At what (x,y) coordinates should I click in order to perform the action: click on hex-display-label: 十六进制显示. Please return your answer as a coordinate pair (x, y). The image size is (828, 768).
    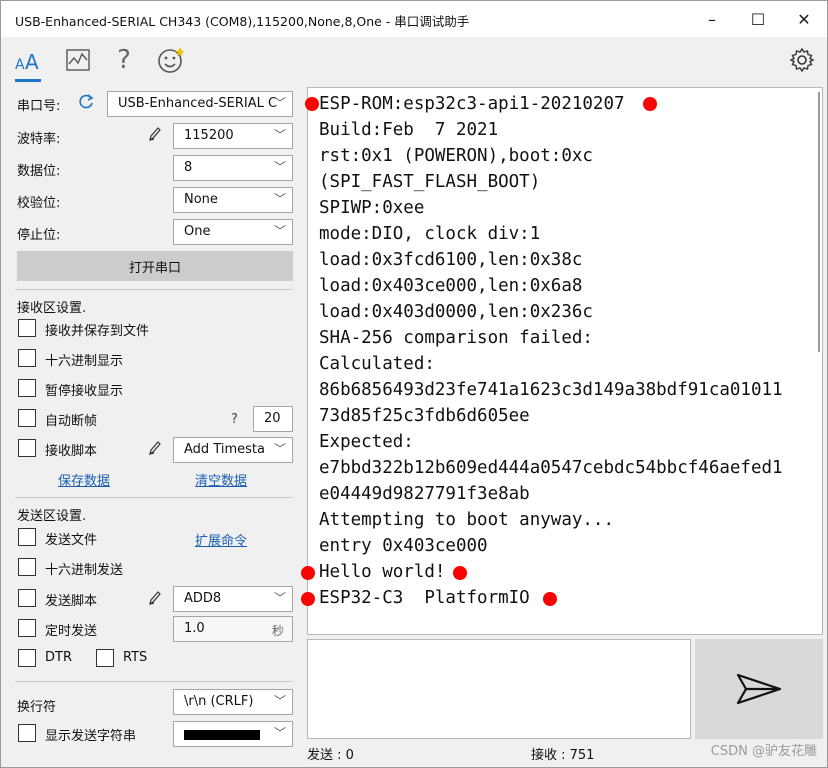
    Looking at the image, I should click on (84, 361).